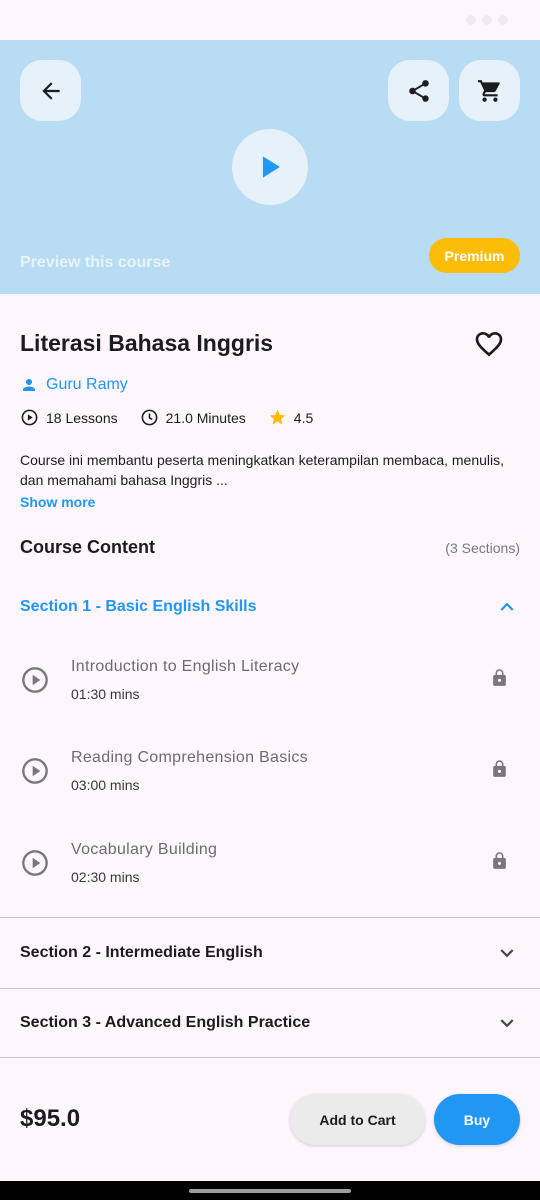  Describe the element at coordinates (87, 547) in the screenshot. I see `course-content-title: Course Content` at that location.